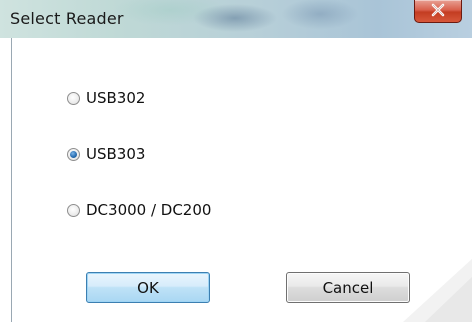 This screenshot has height=322, width=472. I want to click on ok-button: OK, so click(148, 287).